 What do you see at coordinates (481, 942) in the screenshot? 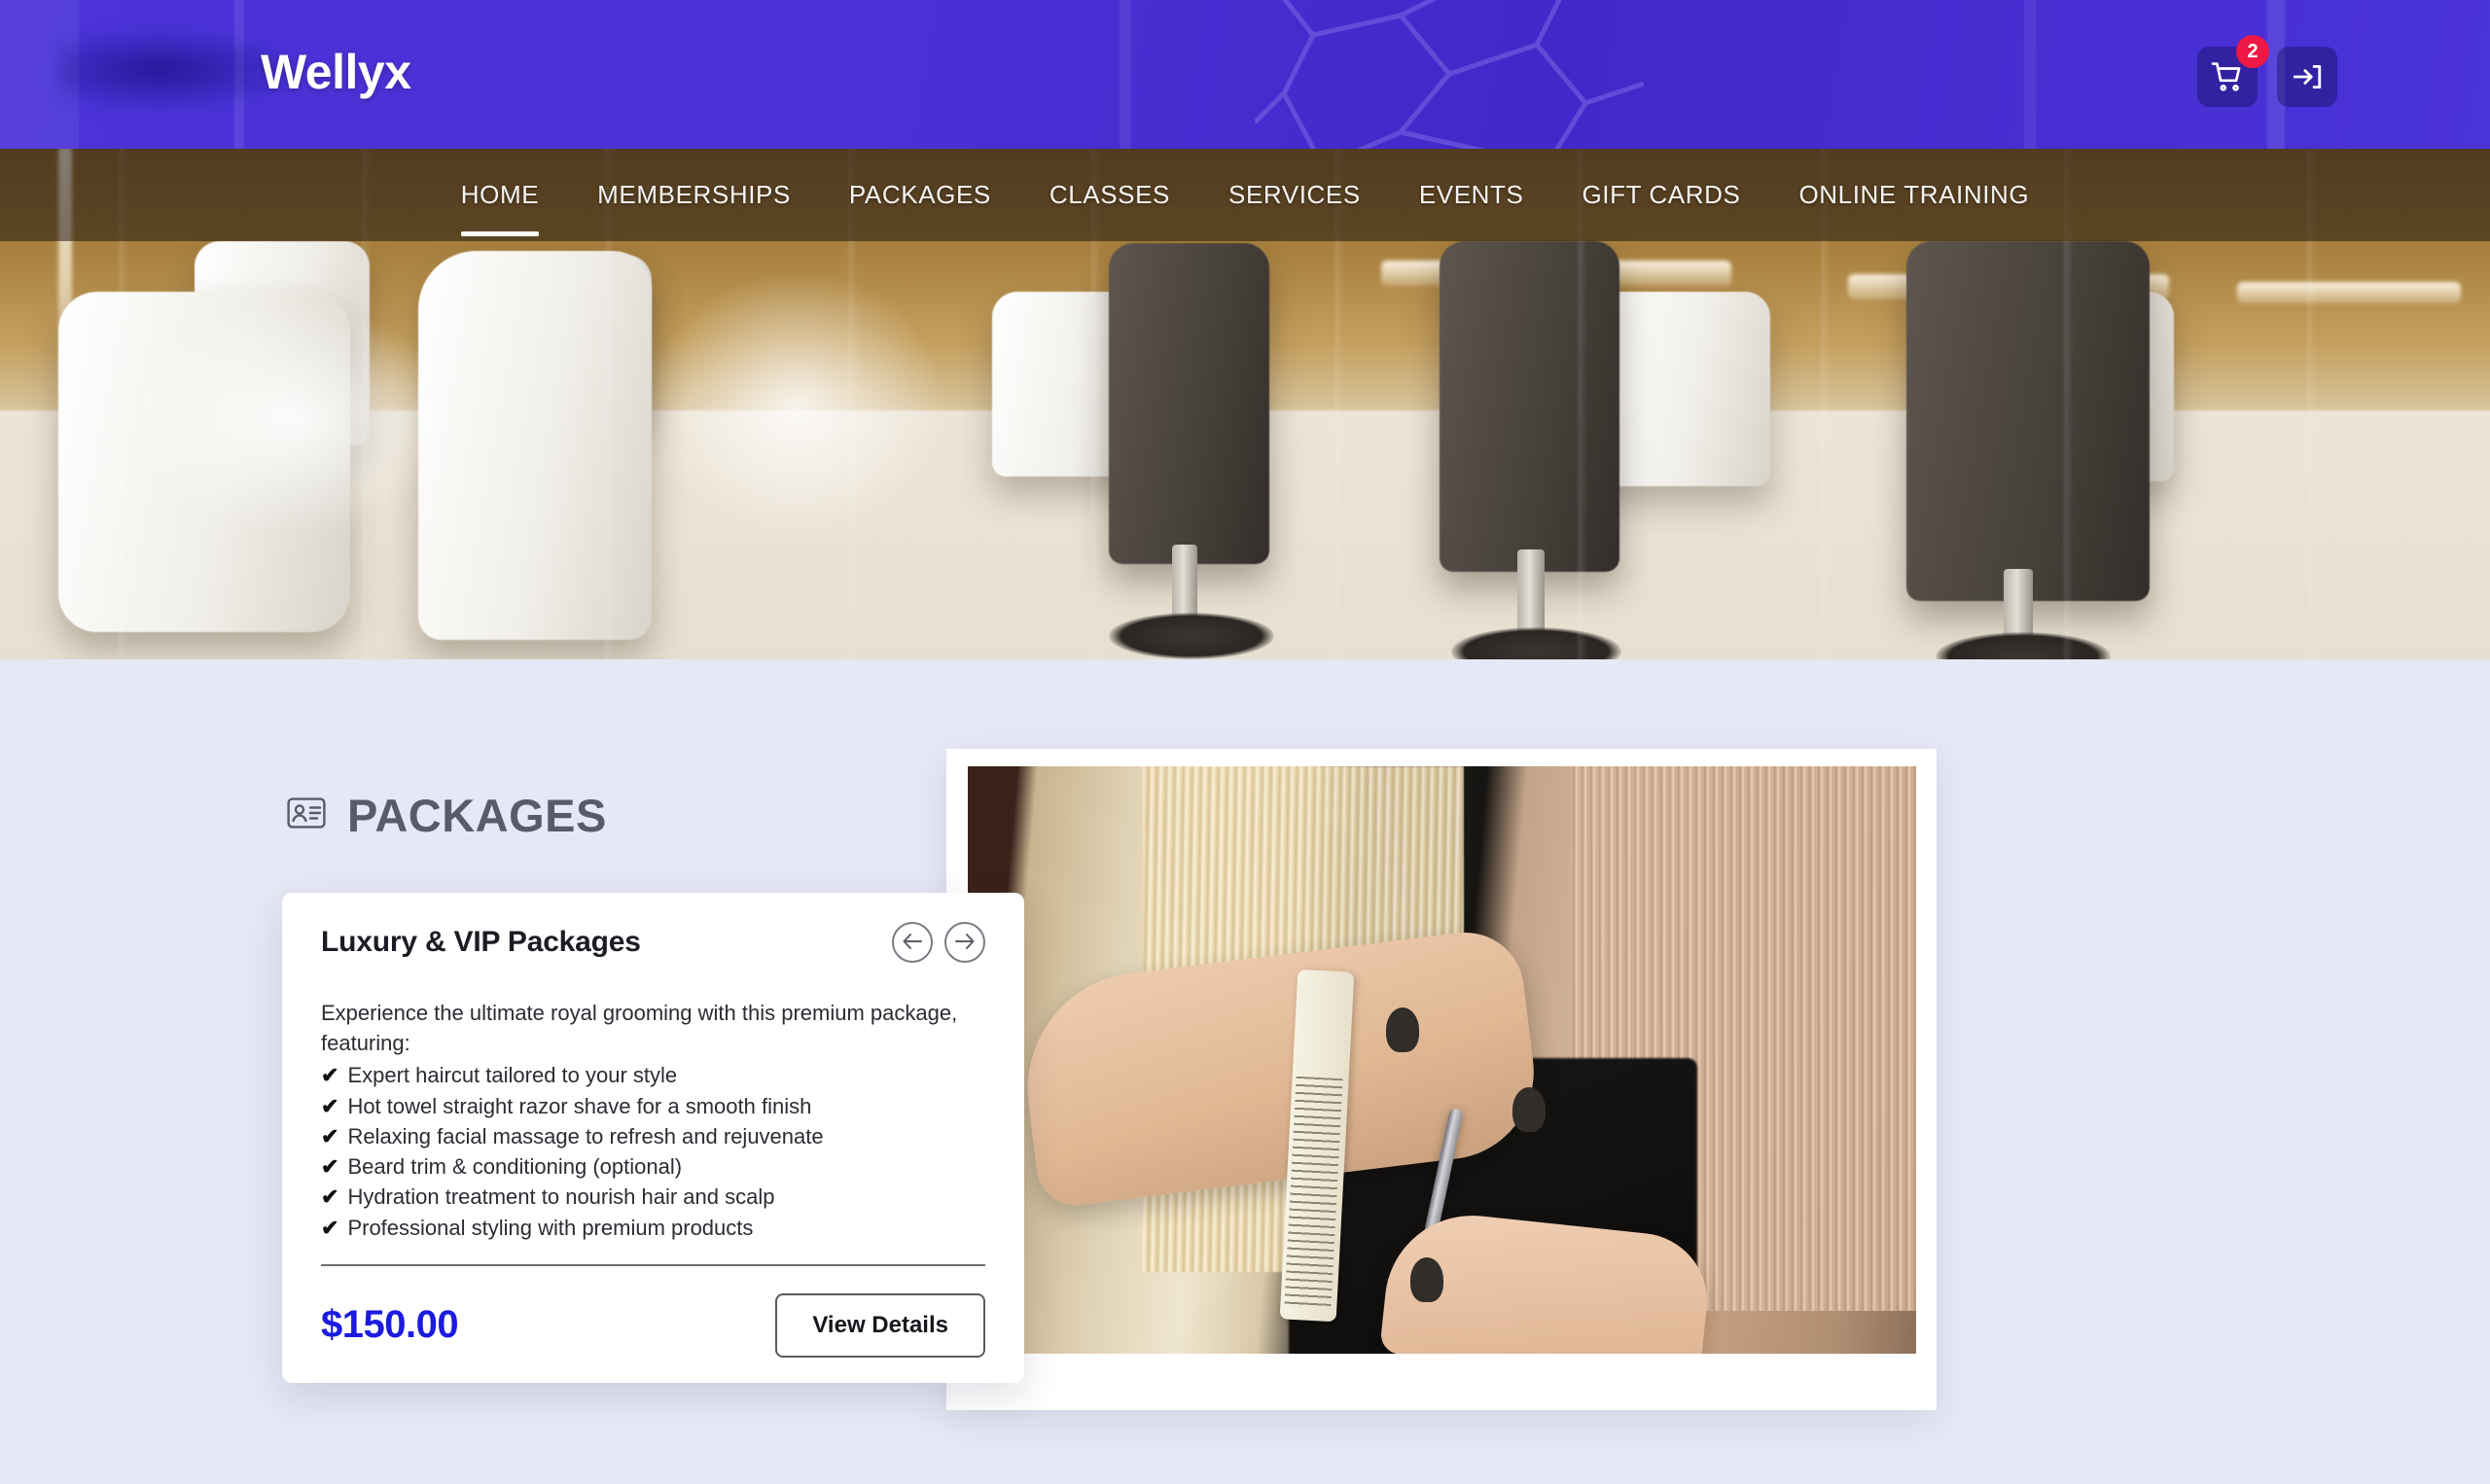
I see `package-card-title: Luxury & VIP Packages` at bounding box center [481, 942].